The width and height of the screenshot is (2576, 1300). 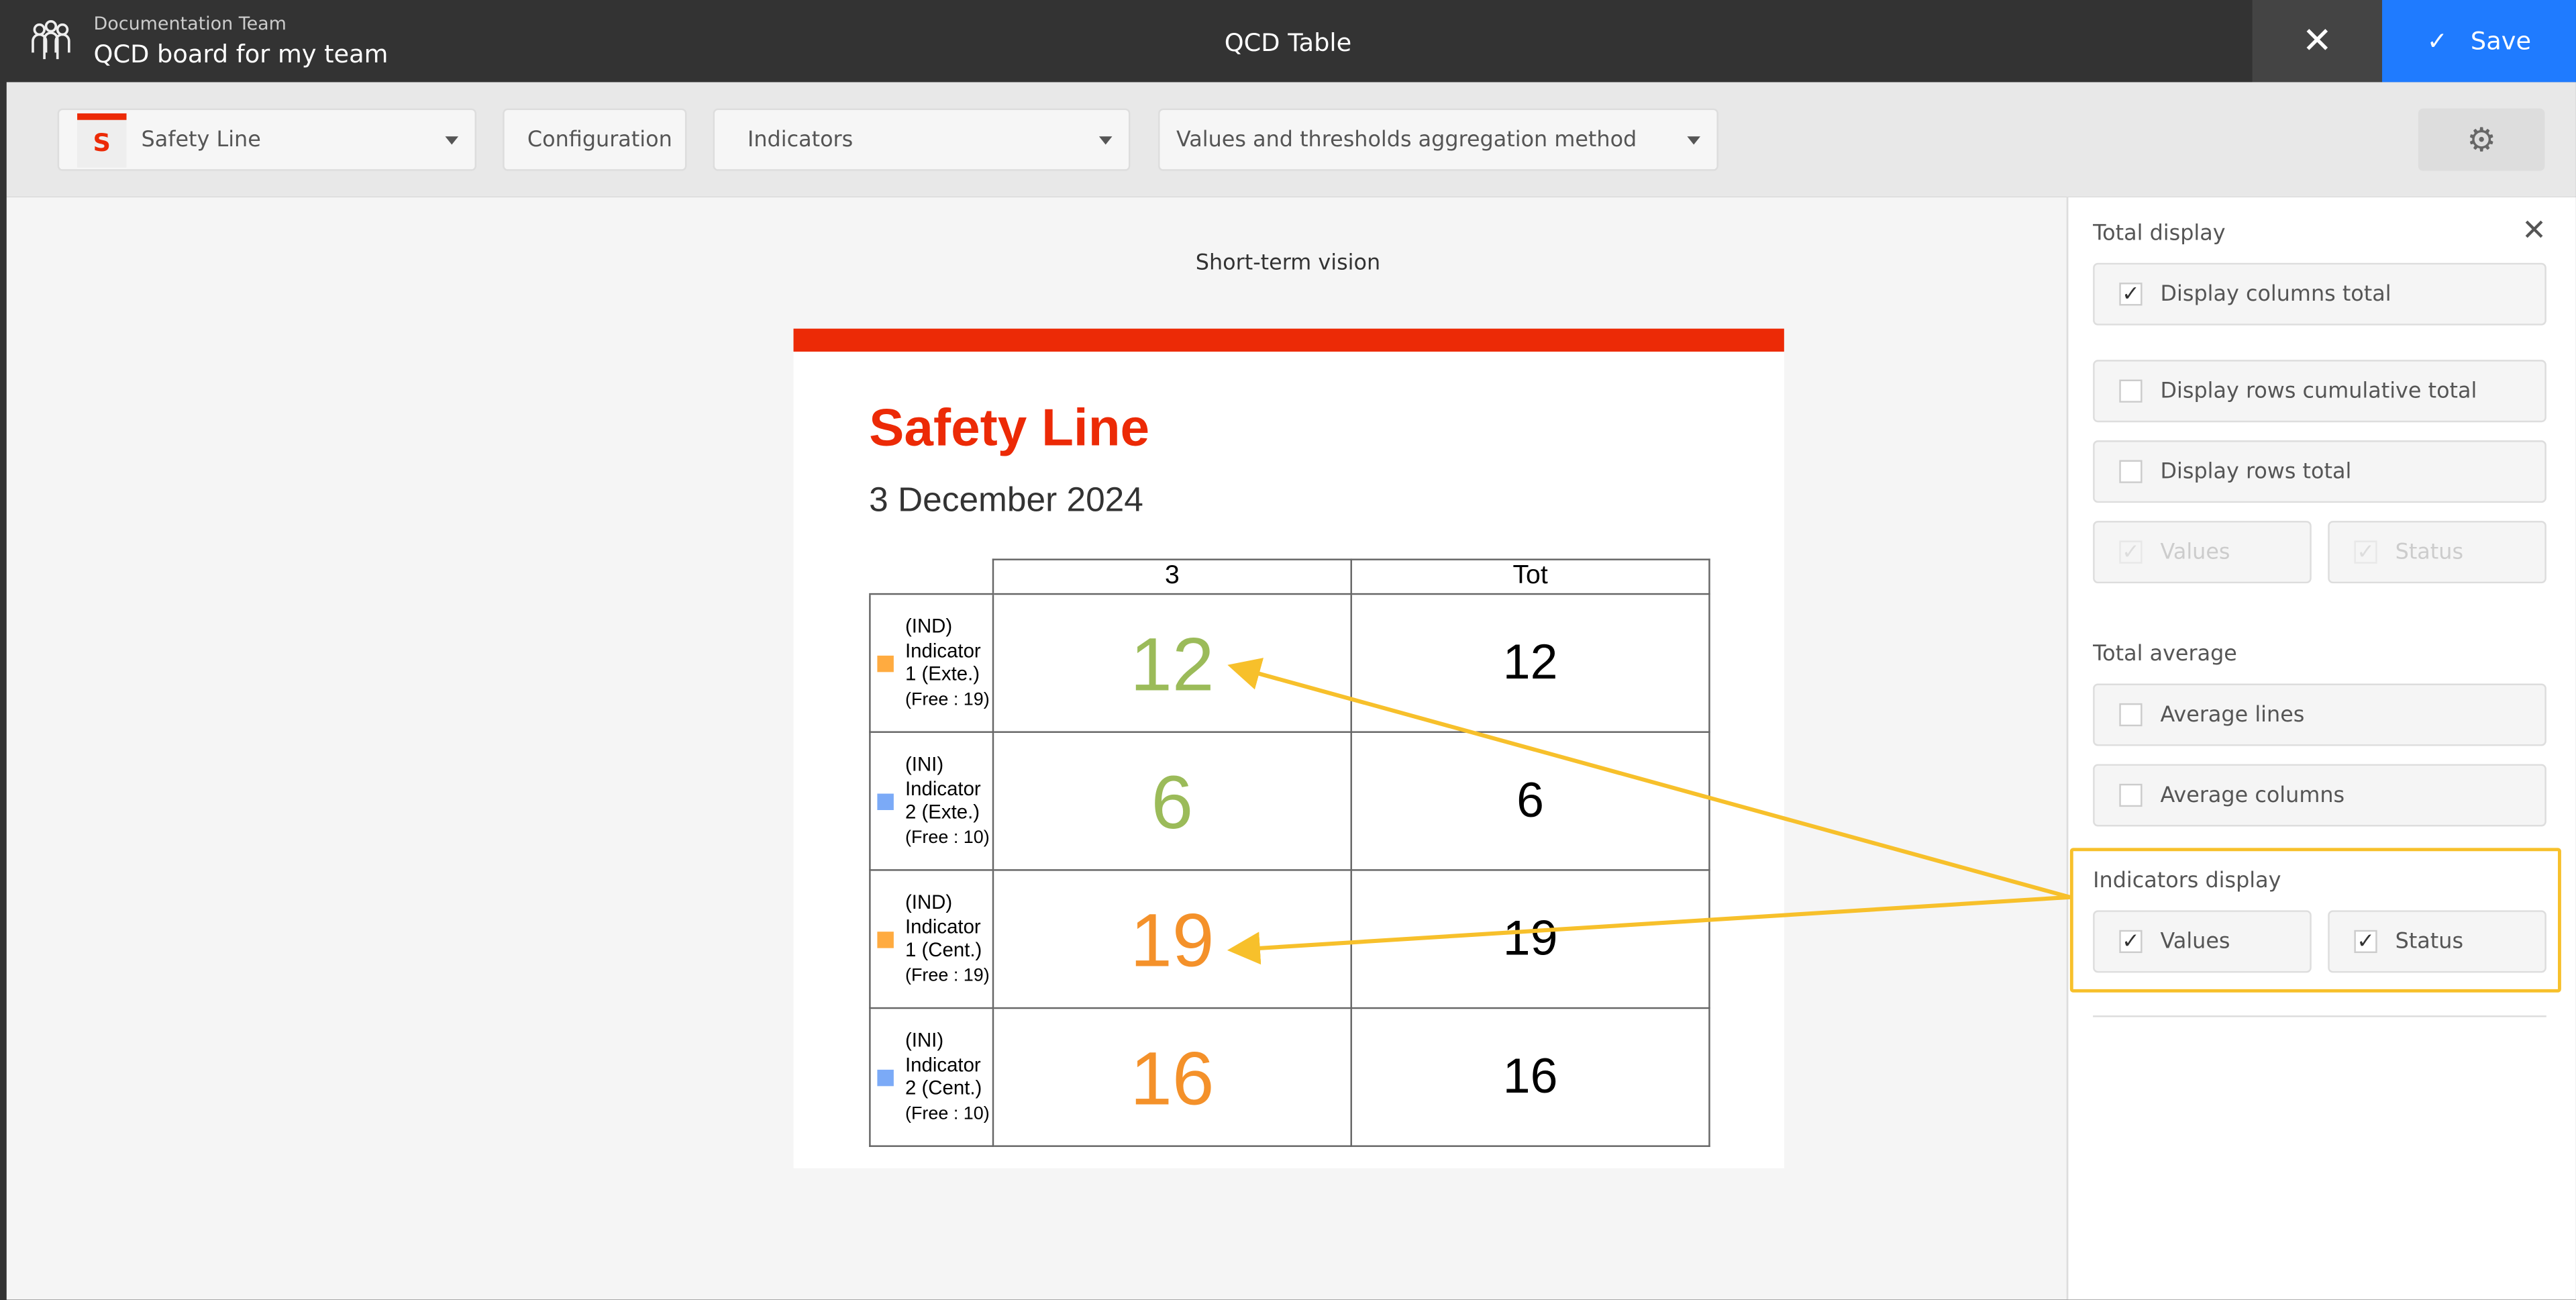 I want to click on configuration-button: Configuration, so click(x=595, y=139).